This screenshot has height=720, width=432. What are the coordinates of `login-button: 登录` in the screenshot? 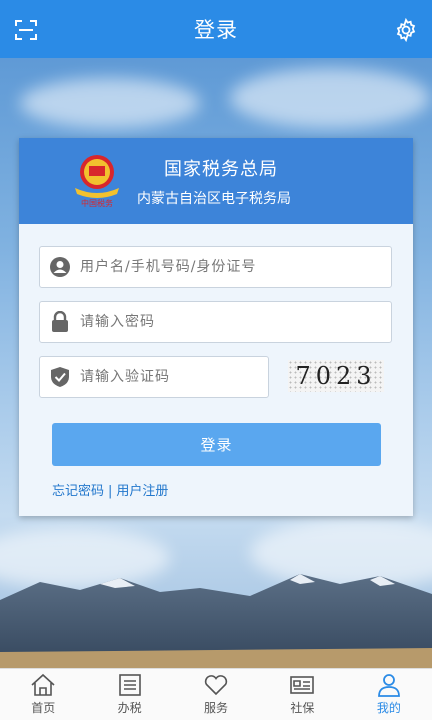 It's located at (216, 444).